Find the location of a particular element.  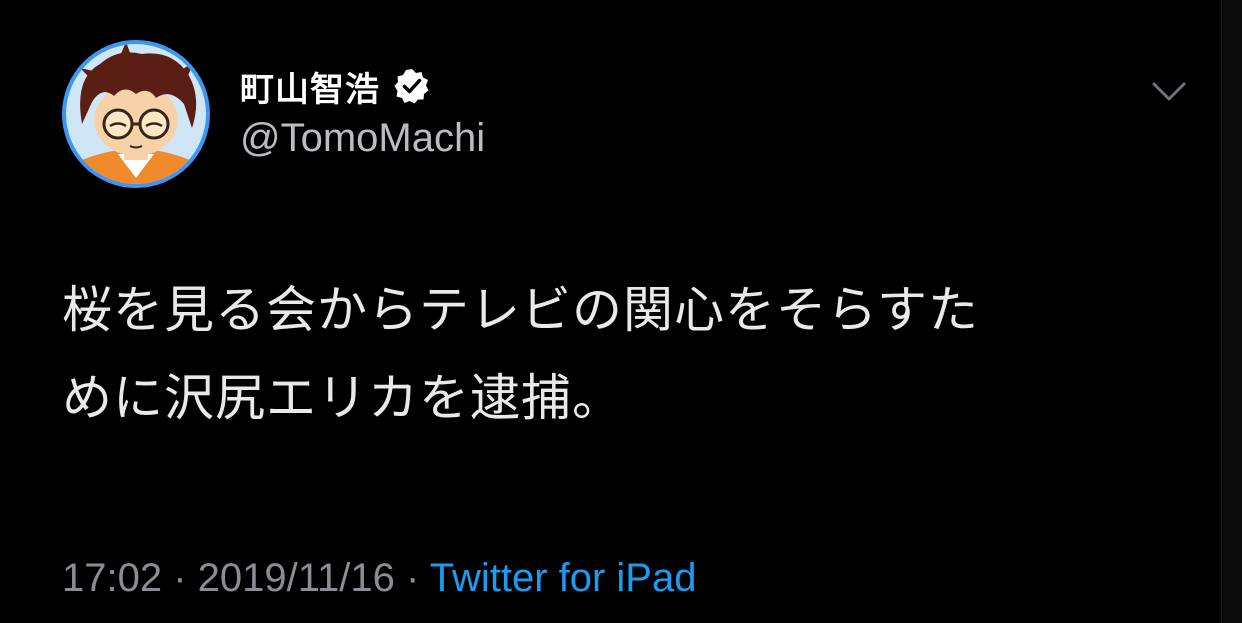

tweet-date: 2019/11/16 is located at coordinates (296, 578).